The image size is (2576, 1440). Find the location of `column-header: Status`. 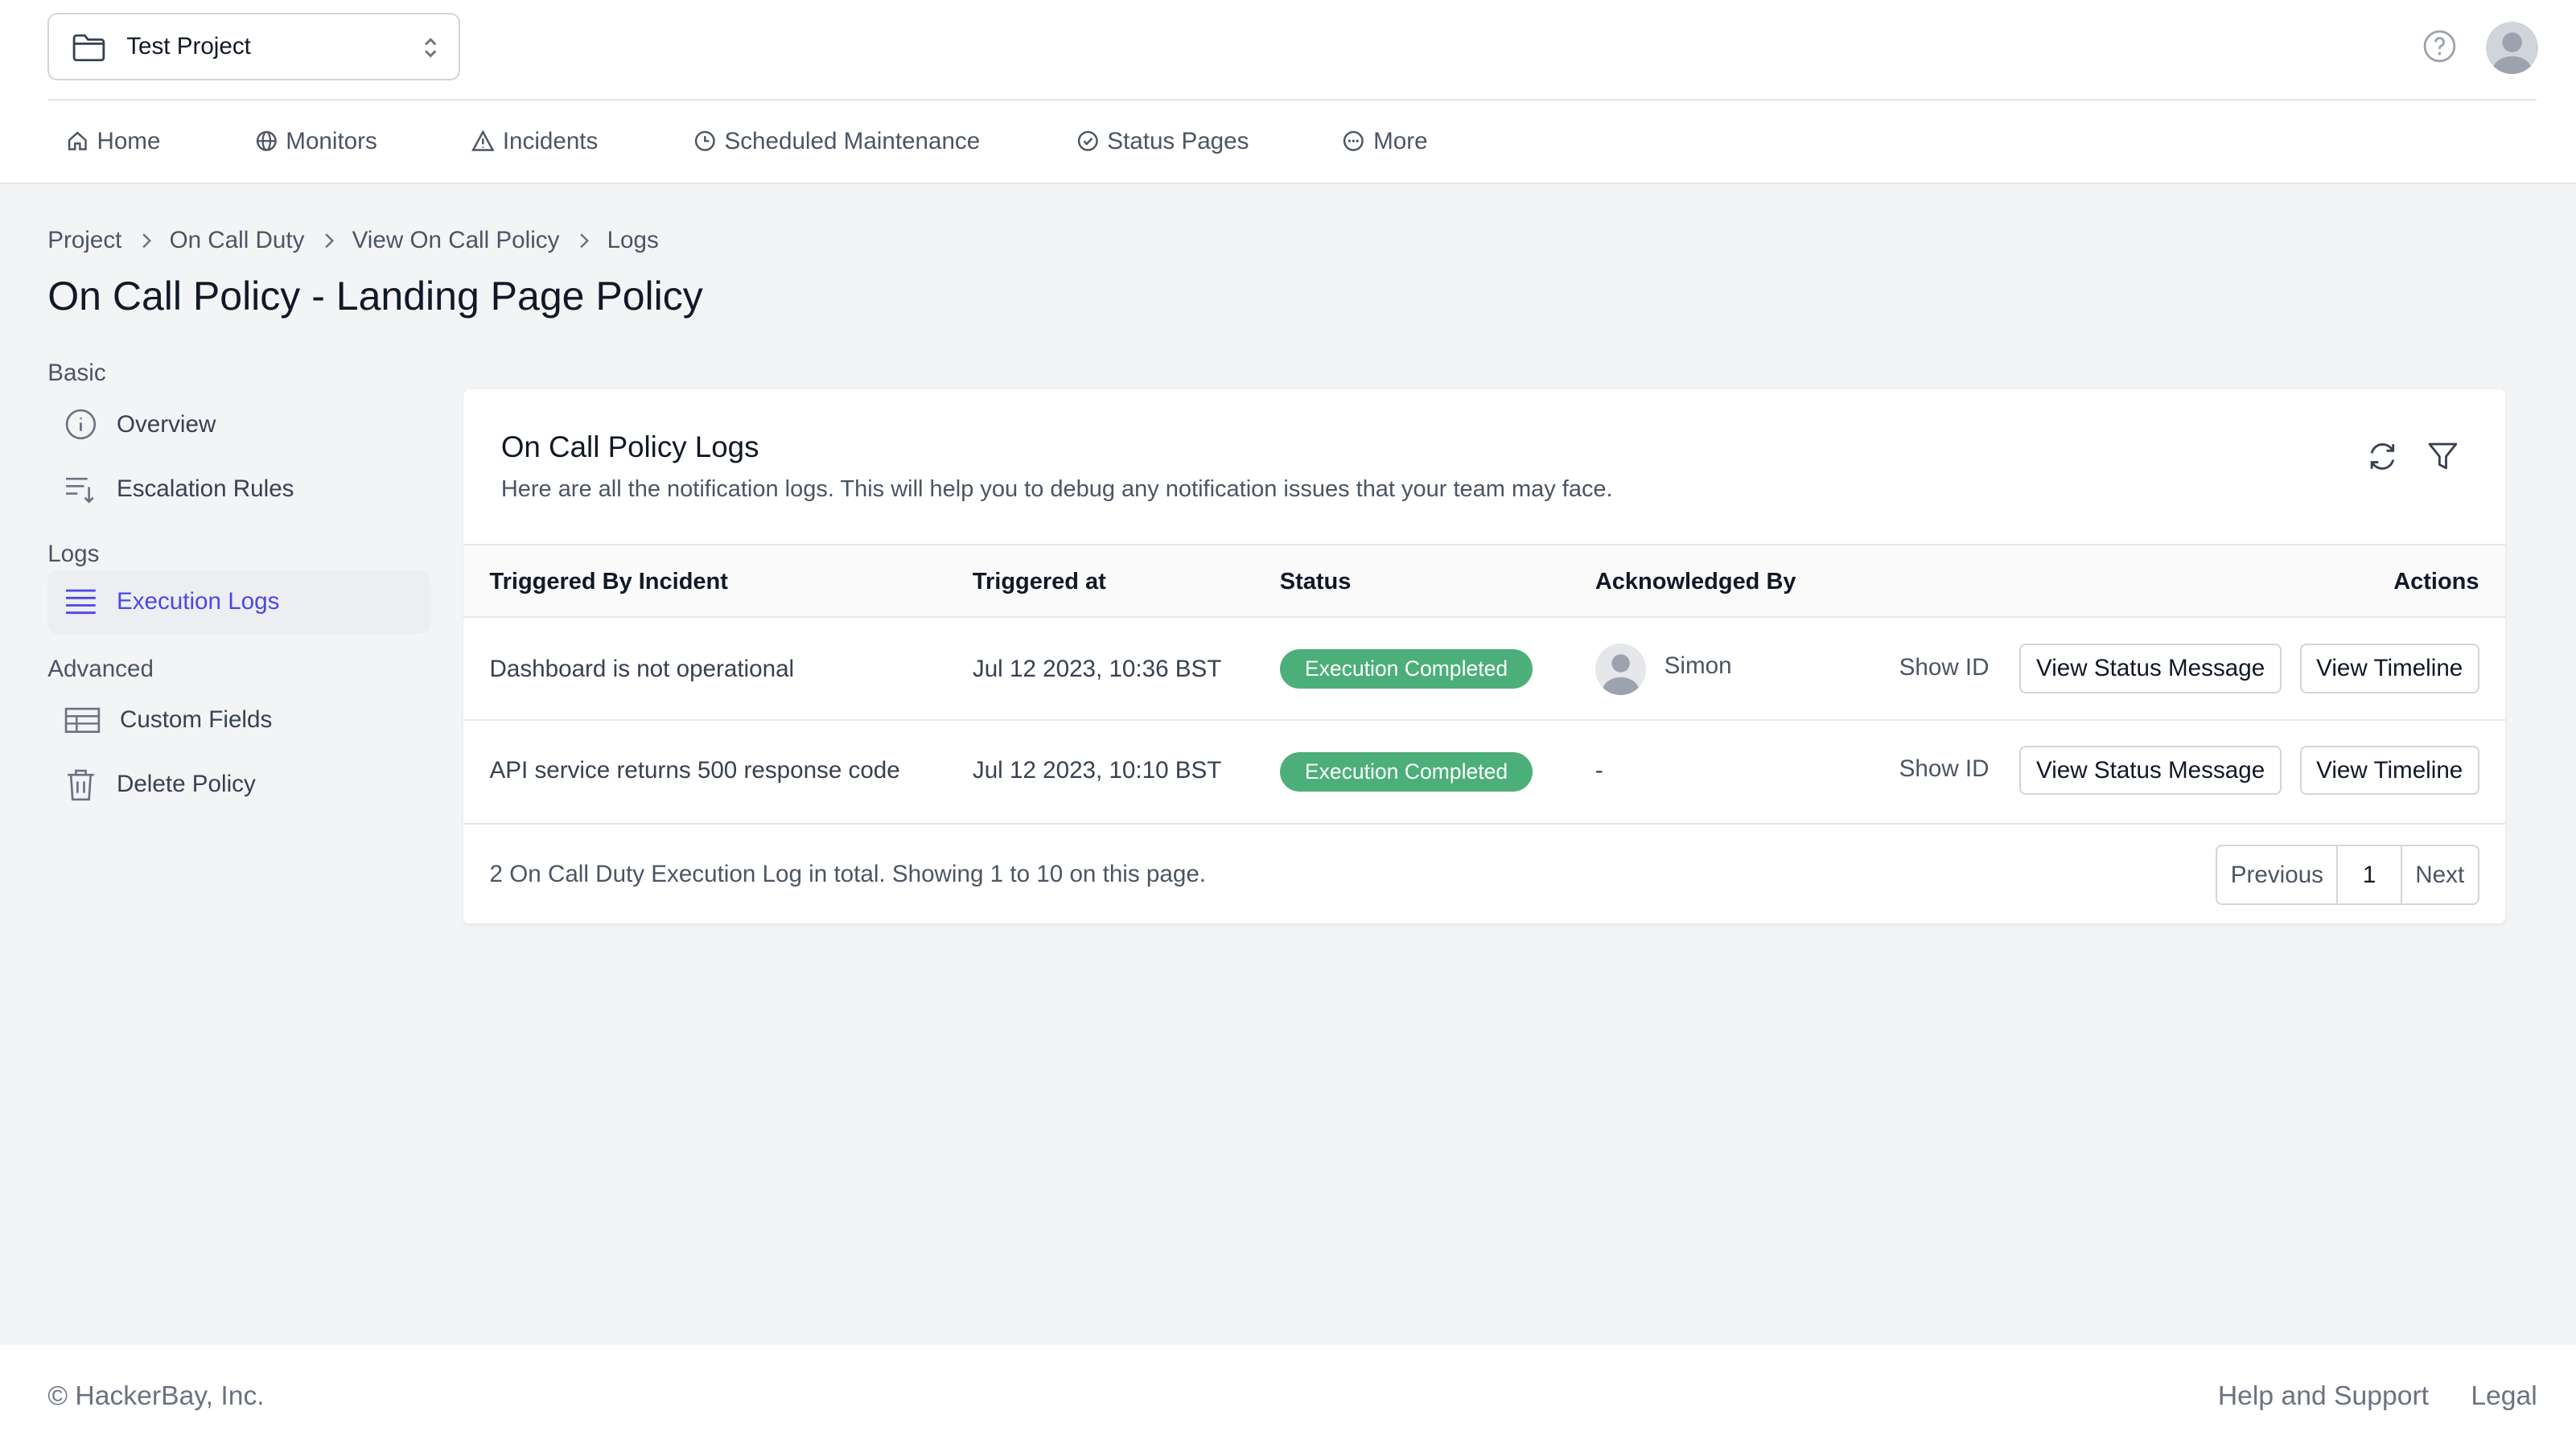

column-header: Status is located at coordinates (1315, 581).